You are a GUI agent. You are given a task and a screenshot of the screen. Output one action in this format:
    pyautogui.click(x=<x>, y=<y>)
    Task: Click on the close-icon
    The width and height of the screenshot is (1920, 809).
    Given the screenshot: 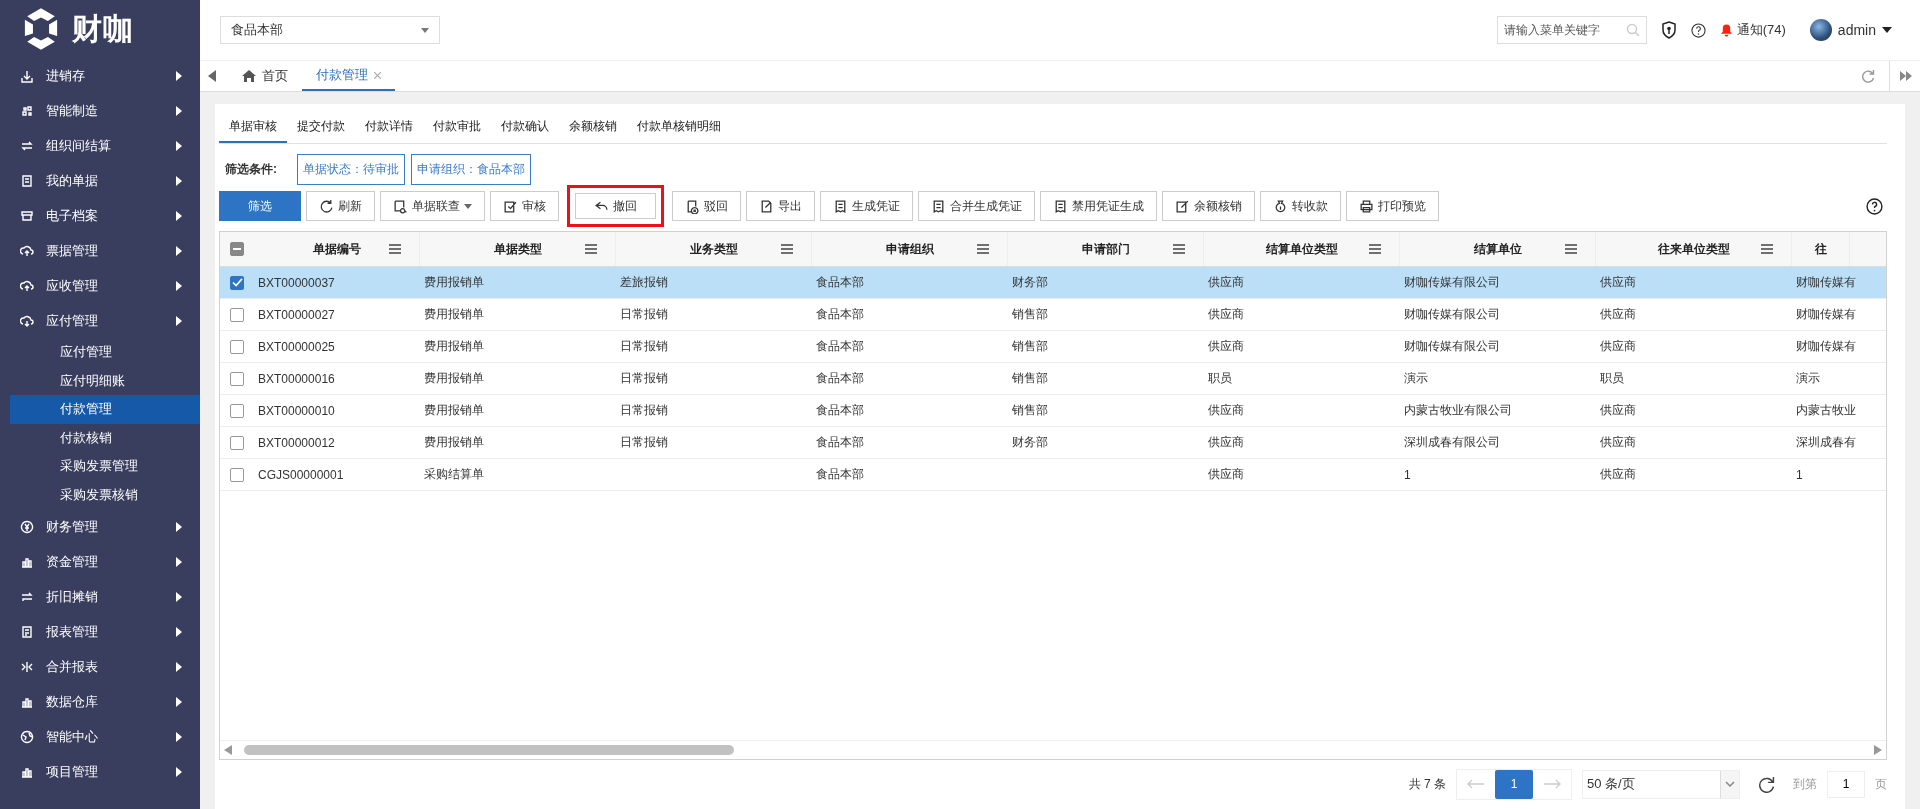 What is the action you would take?
    pyautogui.click(x=377, y=75)
    